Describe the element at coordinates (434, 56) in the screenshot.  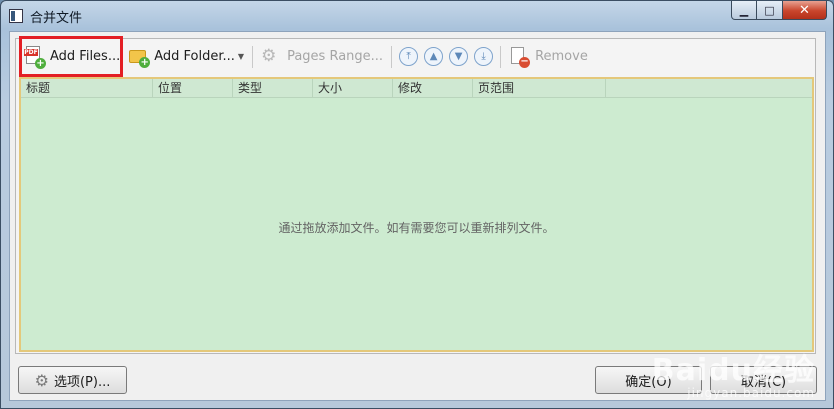
I see `move-up-icon: ▲` at that location.